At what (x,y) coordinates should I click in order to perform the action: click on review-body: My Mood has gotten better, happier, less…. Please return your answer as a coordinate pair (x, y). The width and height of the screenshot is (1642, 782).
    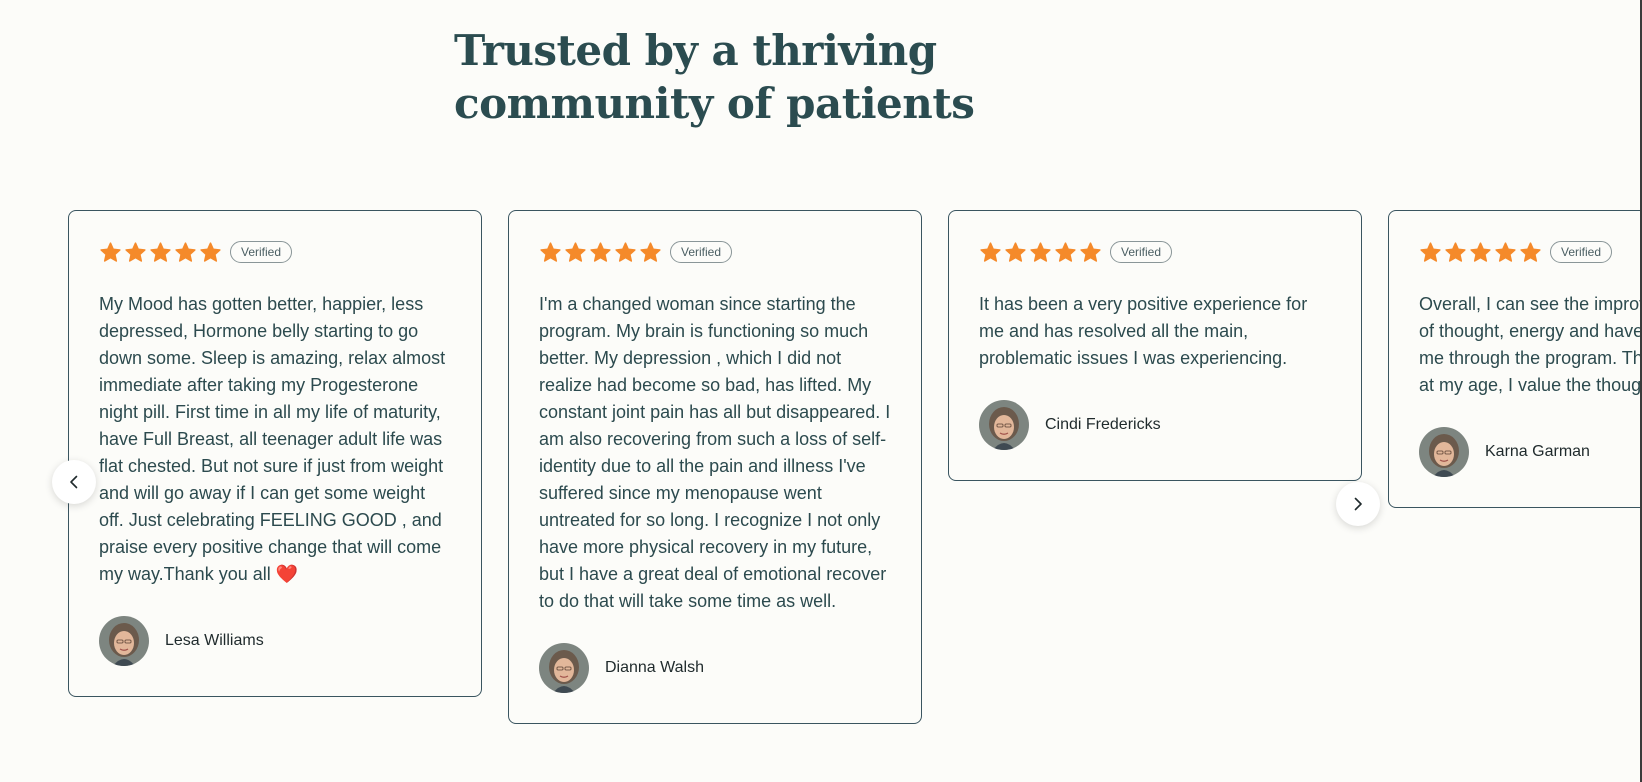
    Looking at the image, I should click on (272, 439).